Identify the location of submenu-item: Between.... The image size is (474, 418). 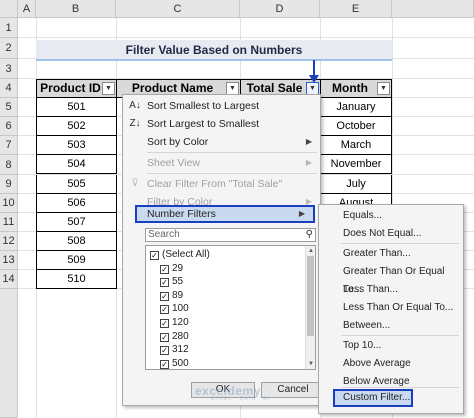
(391, 326).